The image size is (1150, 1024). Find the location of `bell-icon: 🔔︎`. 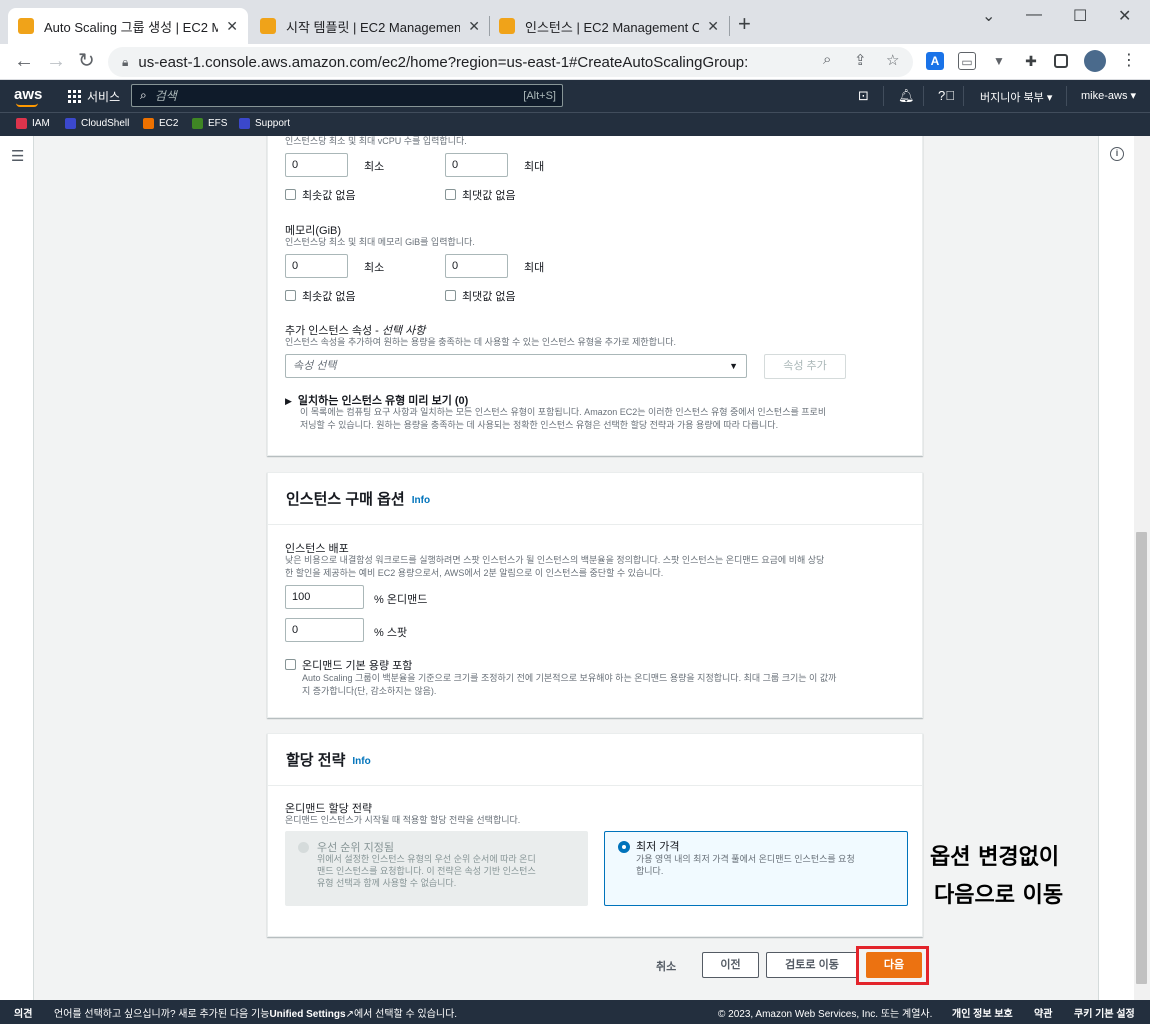

bell-icon: 🔔︎ is located at coordinates (906, 96).